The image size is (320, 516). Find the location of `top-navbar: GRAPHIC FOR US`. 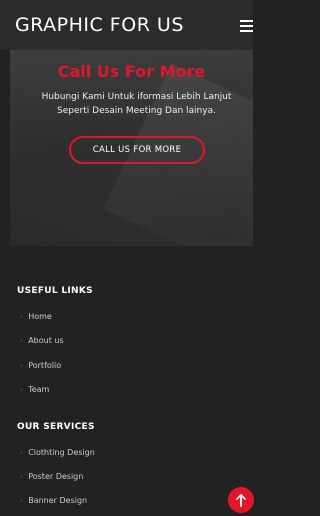

top-navbar: GRAPHIC FOR US is located at coordinates (126, 25).